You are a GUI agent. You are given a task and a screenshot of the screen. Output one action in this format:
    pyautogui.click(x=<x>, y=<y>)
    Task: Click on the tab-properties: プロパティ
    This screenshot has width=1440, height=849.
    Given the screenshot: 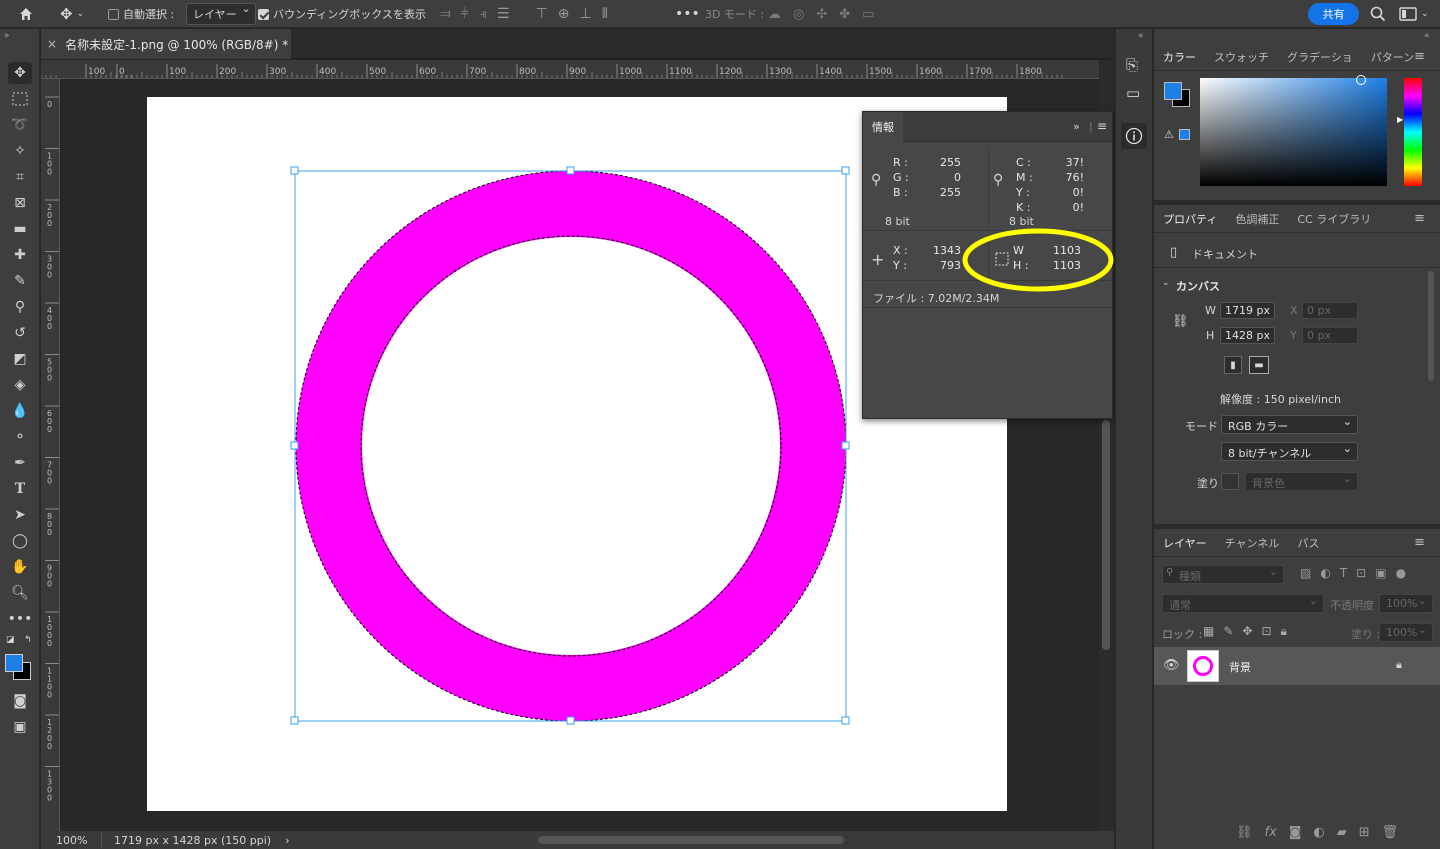 What is the action you would take?
    pyautogui.click(x=1190, y=219)
    